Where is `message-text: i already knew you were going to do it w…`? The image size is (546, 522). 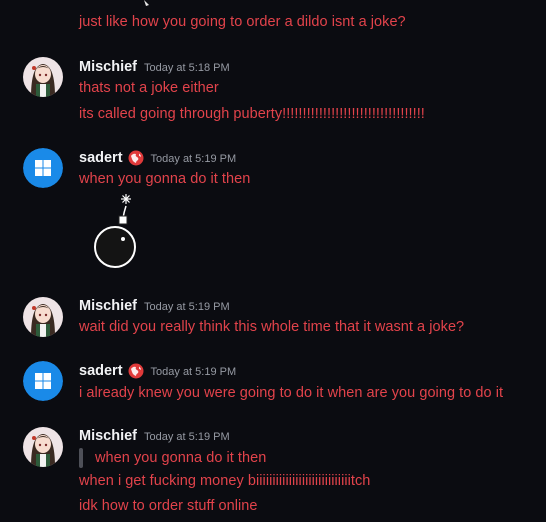
message-text: i already knew you were going to do it w… is located at coordinates (291, 393).